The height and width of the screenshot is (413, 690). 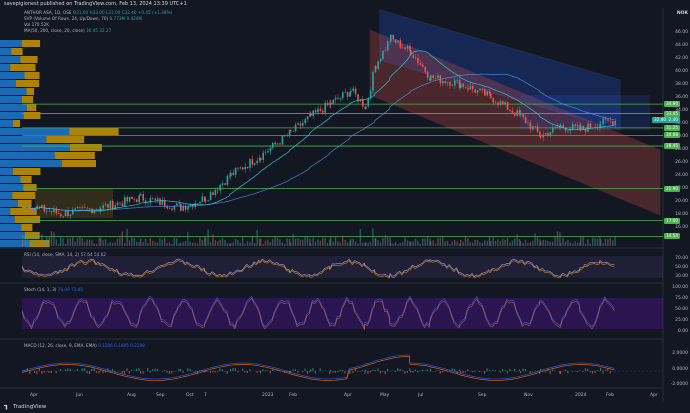 What do you see at coordinates (672, 236) in the screenshot?
I see `level-price-tag: 14.54` at bounding box center [672, 236].